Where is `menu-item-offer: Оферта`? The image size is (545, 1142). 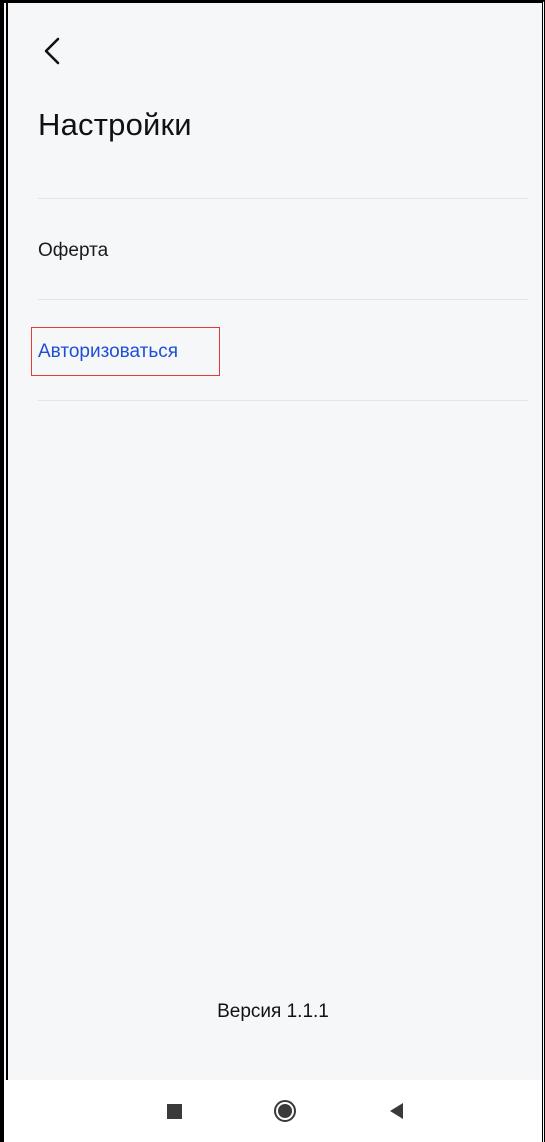
menu-item-offer: Оферта is located at coordinates (73, 251).